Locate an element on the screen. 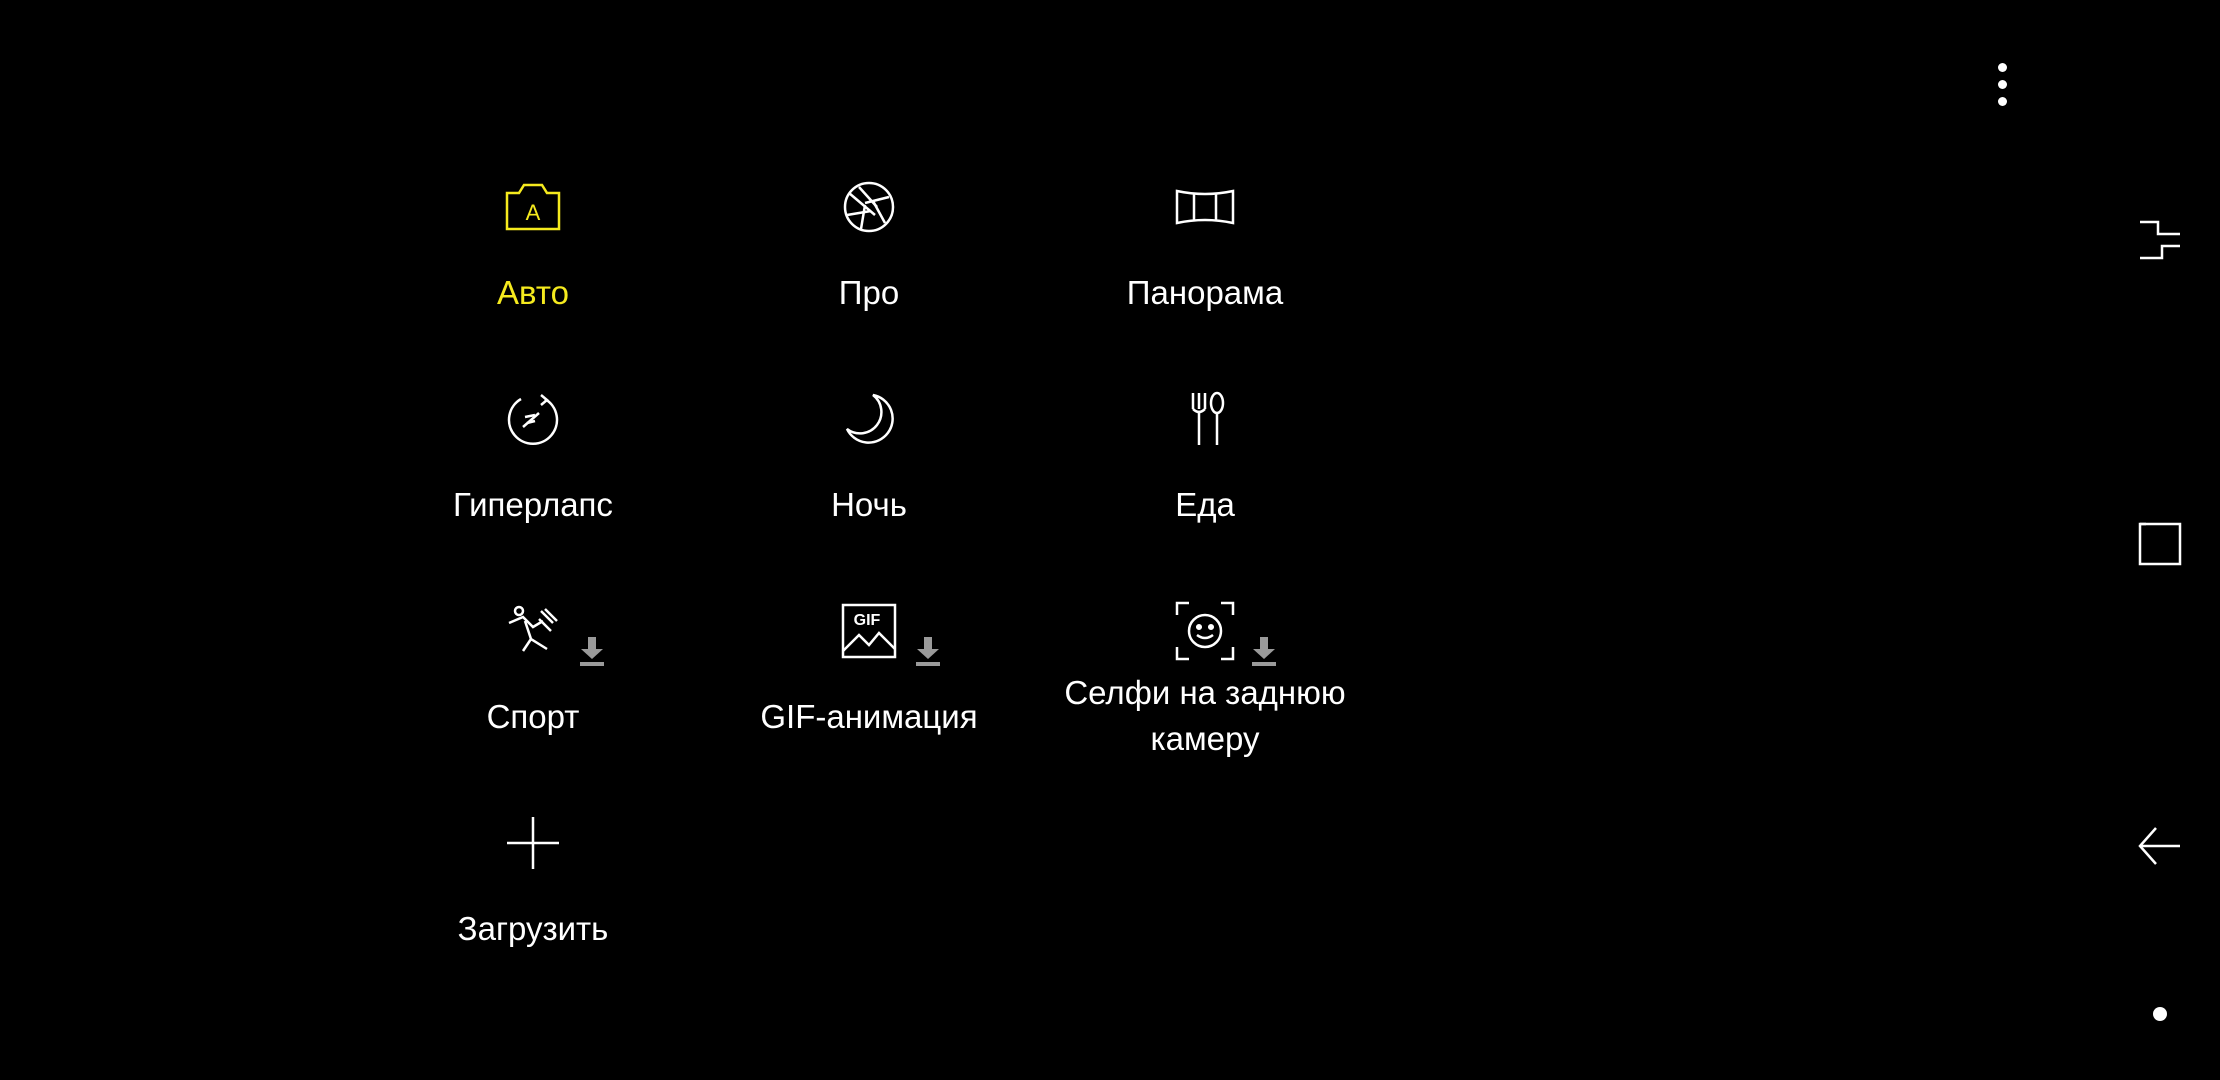 This screenshot has width=2220, height=1080. mode-gif: GIF GIF-анимация is located at coordinates (869, 686).